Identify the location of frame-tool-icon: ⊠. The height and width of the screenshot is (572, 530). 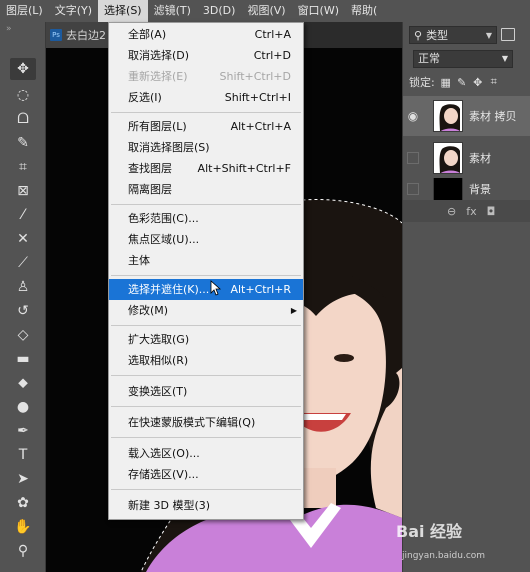
(23, 191).